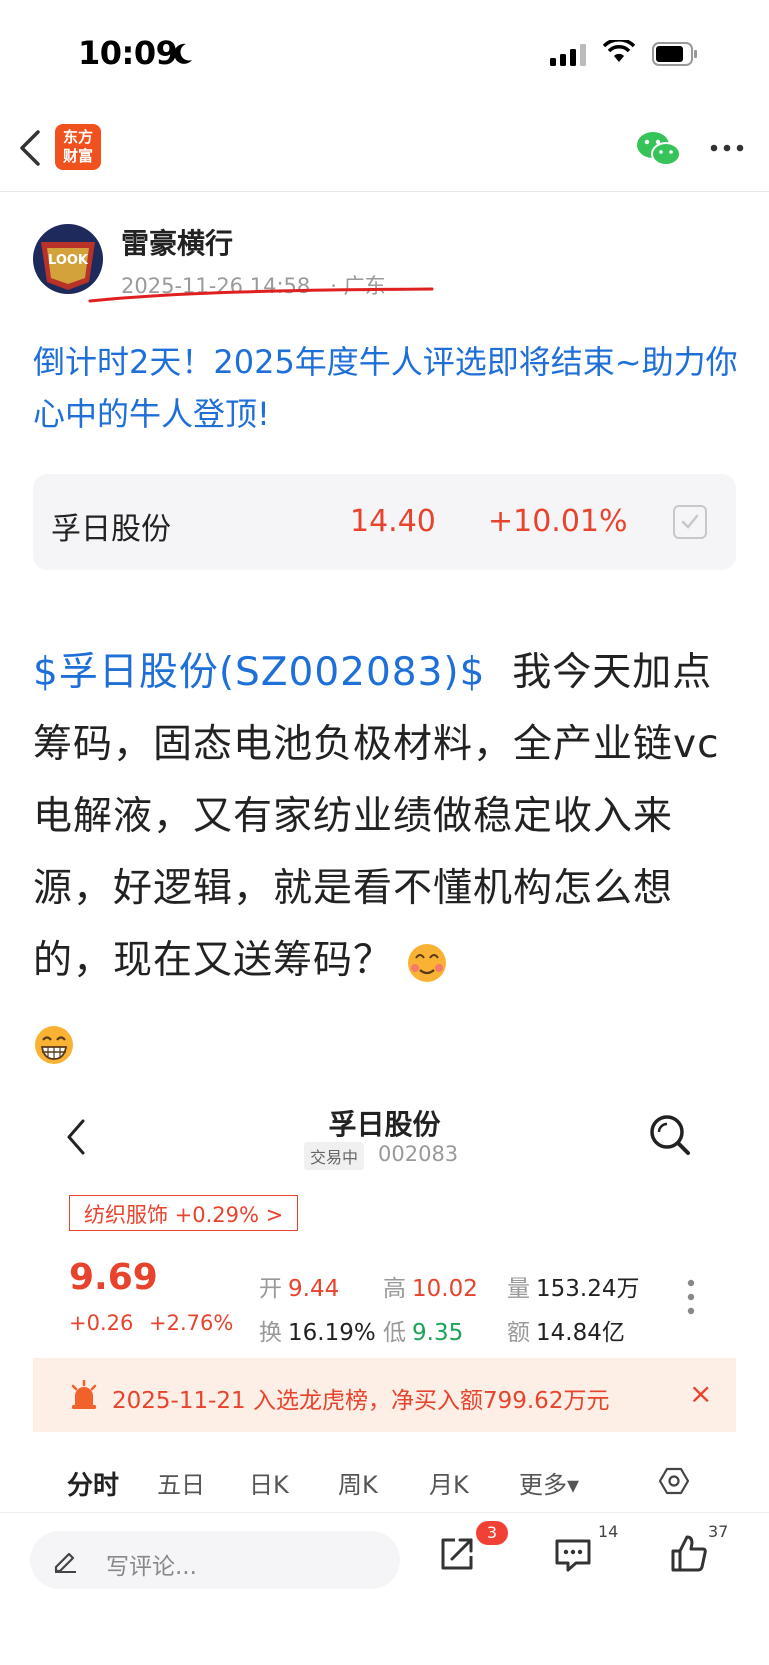  What do you see at coordinates (689, 1553) in the screenshot?
I see `thumbs-up-icon` at bounding box center [689, 1553].